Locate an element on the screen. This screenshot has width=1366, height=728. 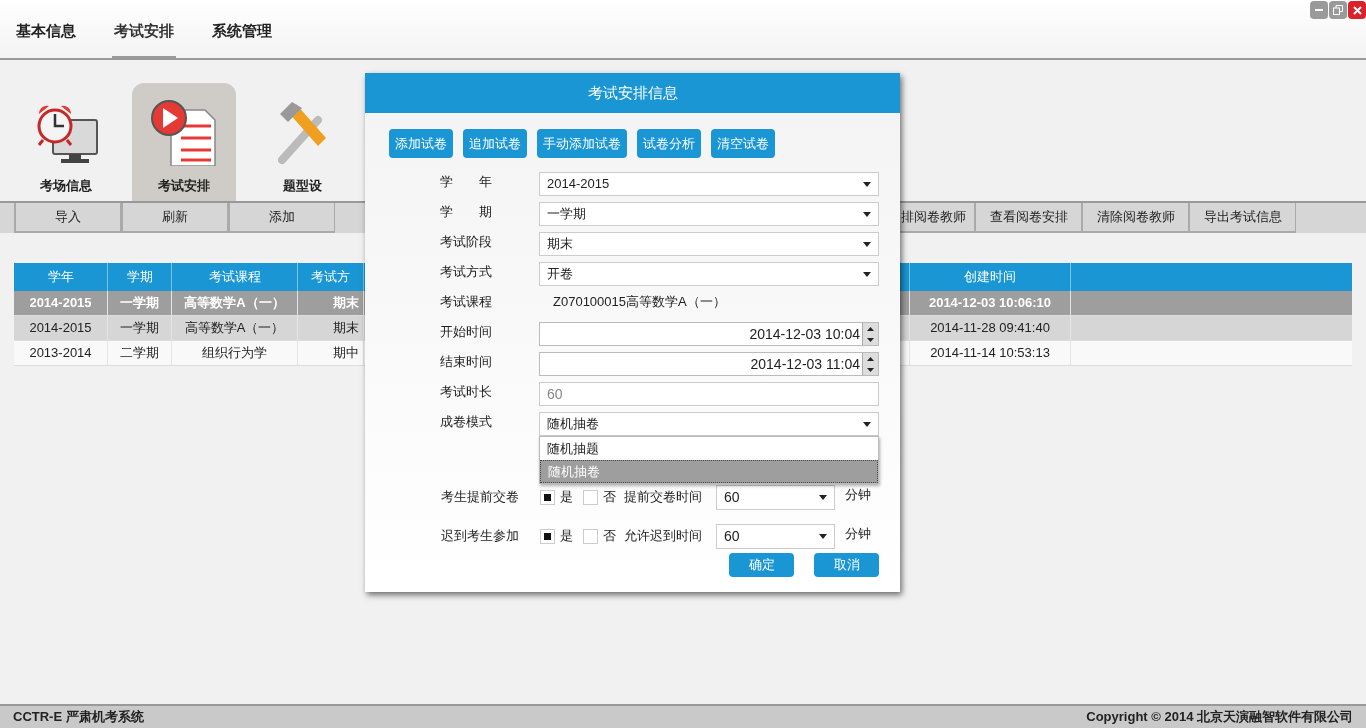
dialog-title: 考试安排信息 is located at coordinates (632, 93).